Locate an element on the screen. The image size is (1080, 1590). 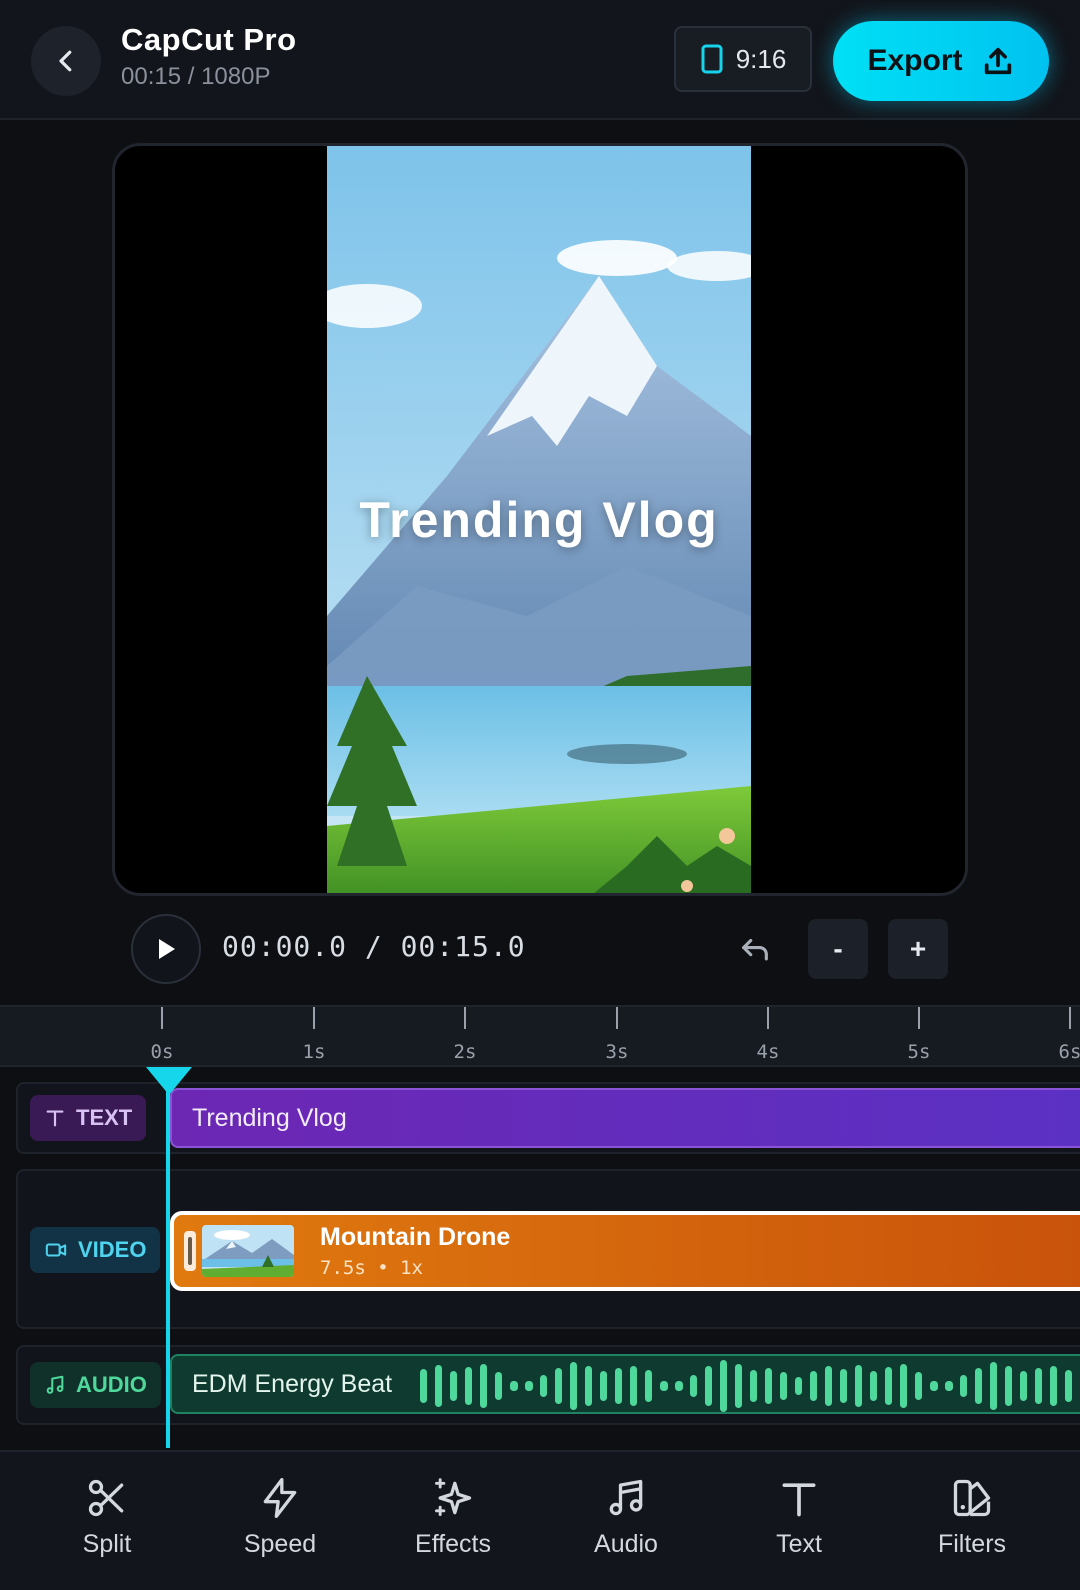
speed-tool-button: Speed is located at coordinates (280, 1517).